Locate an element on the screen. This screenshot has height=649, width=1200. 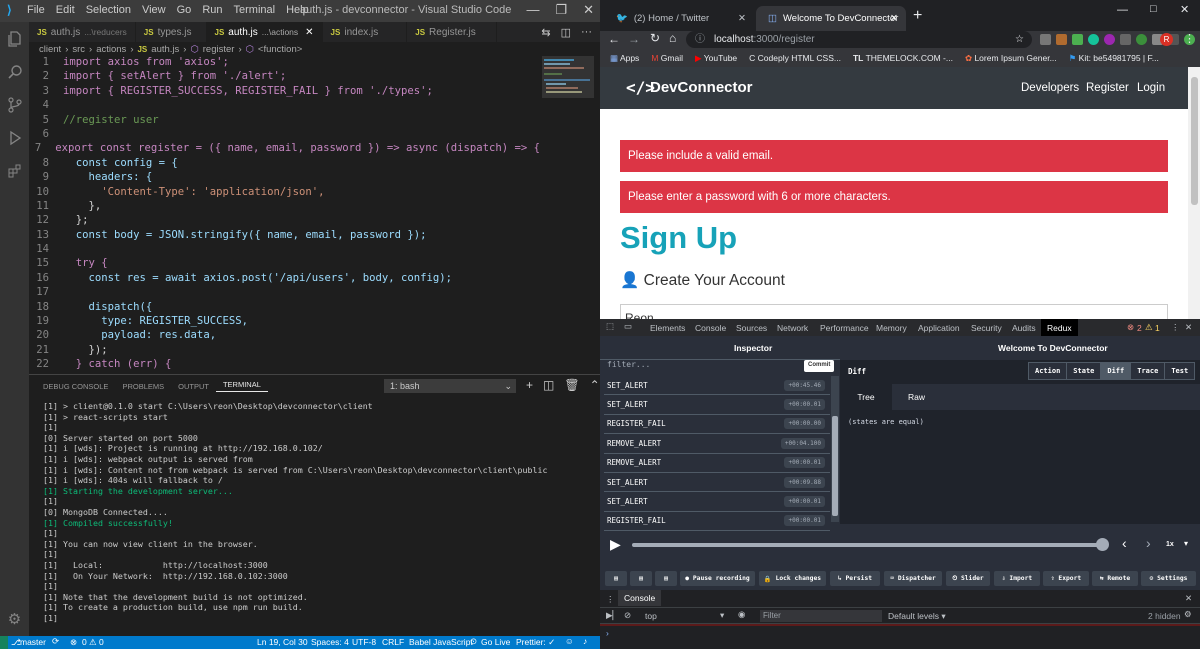
monitor-tab-action: Action is located at coordinates (1048, 371).